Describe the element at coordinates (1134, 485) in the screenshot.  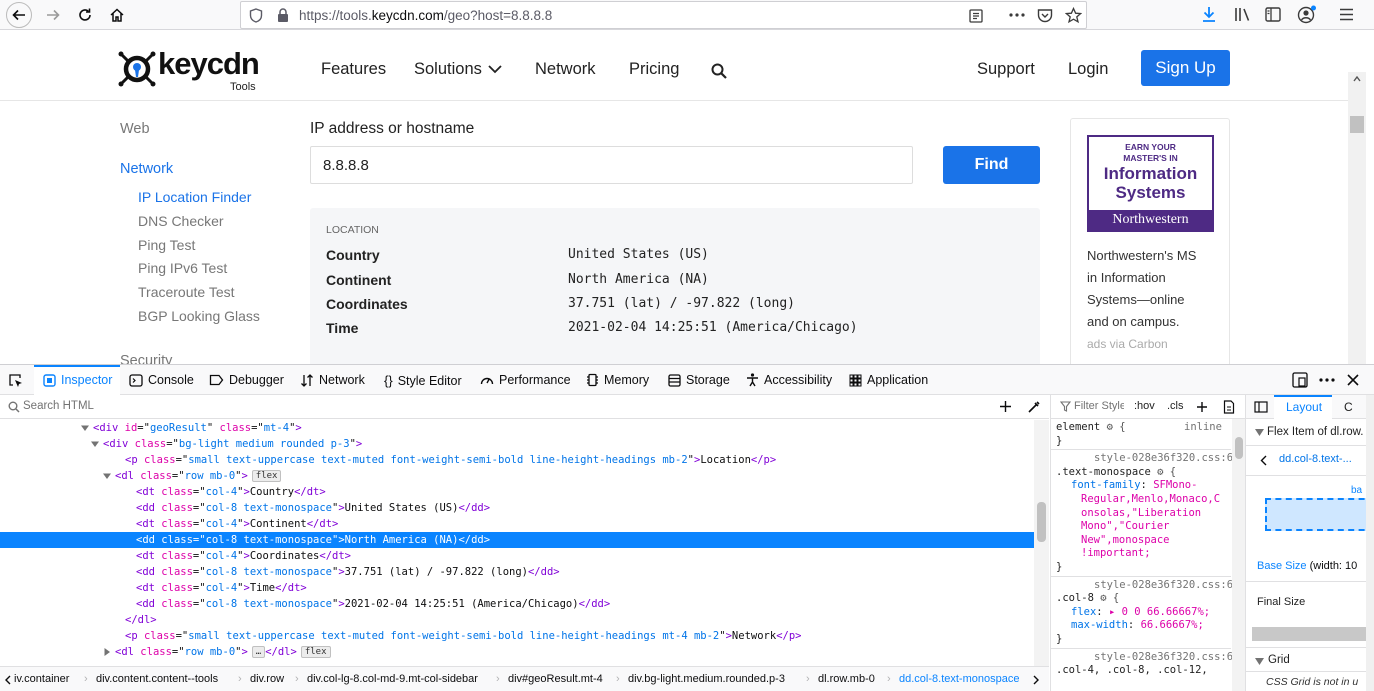
I see `rule-declaration: font-family: SFMono-` at that location.